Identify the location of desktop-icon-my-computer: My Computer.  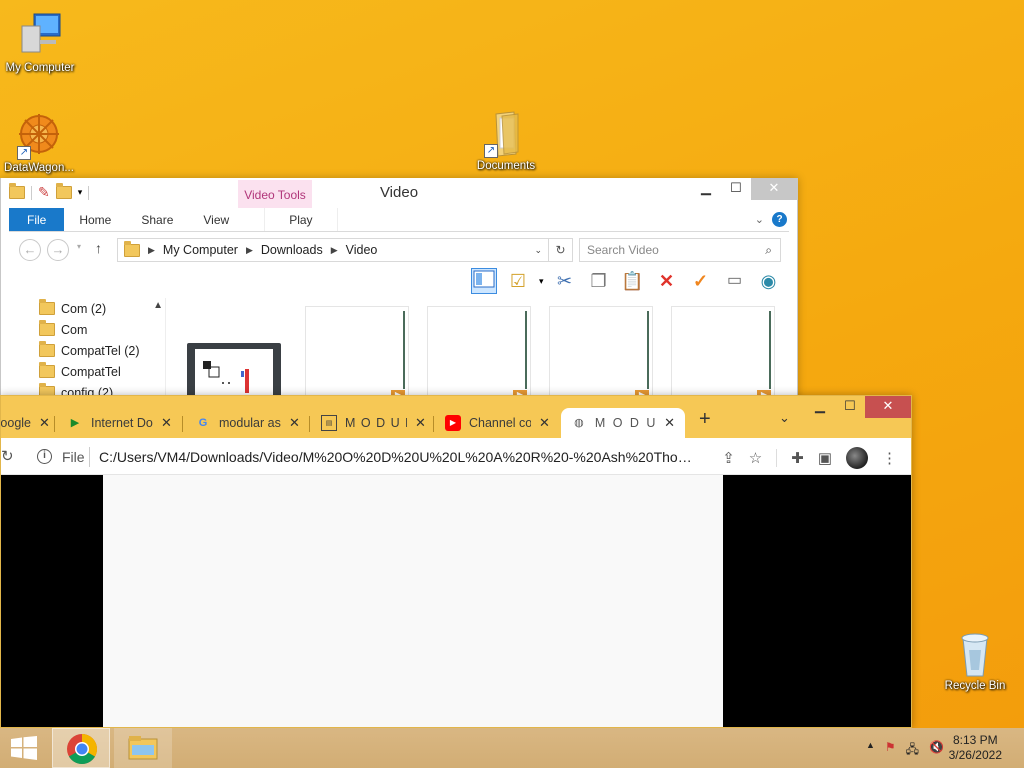
(40, 43).